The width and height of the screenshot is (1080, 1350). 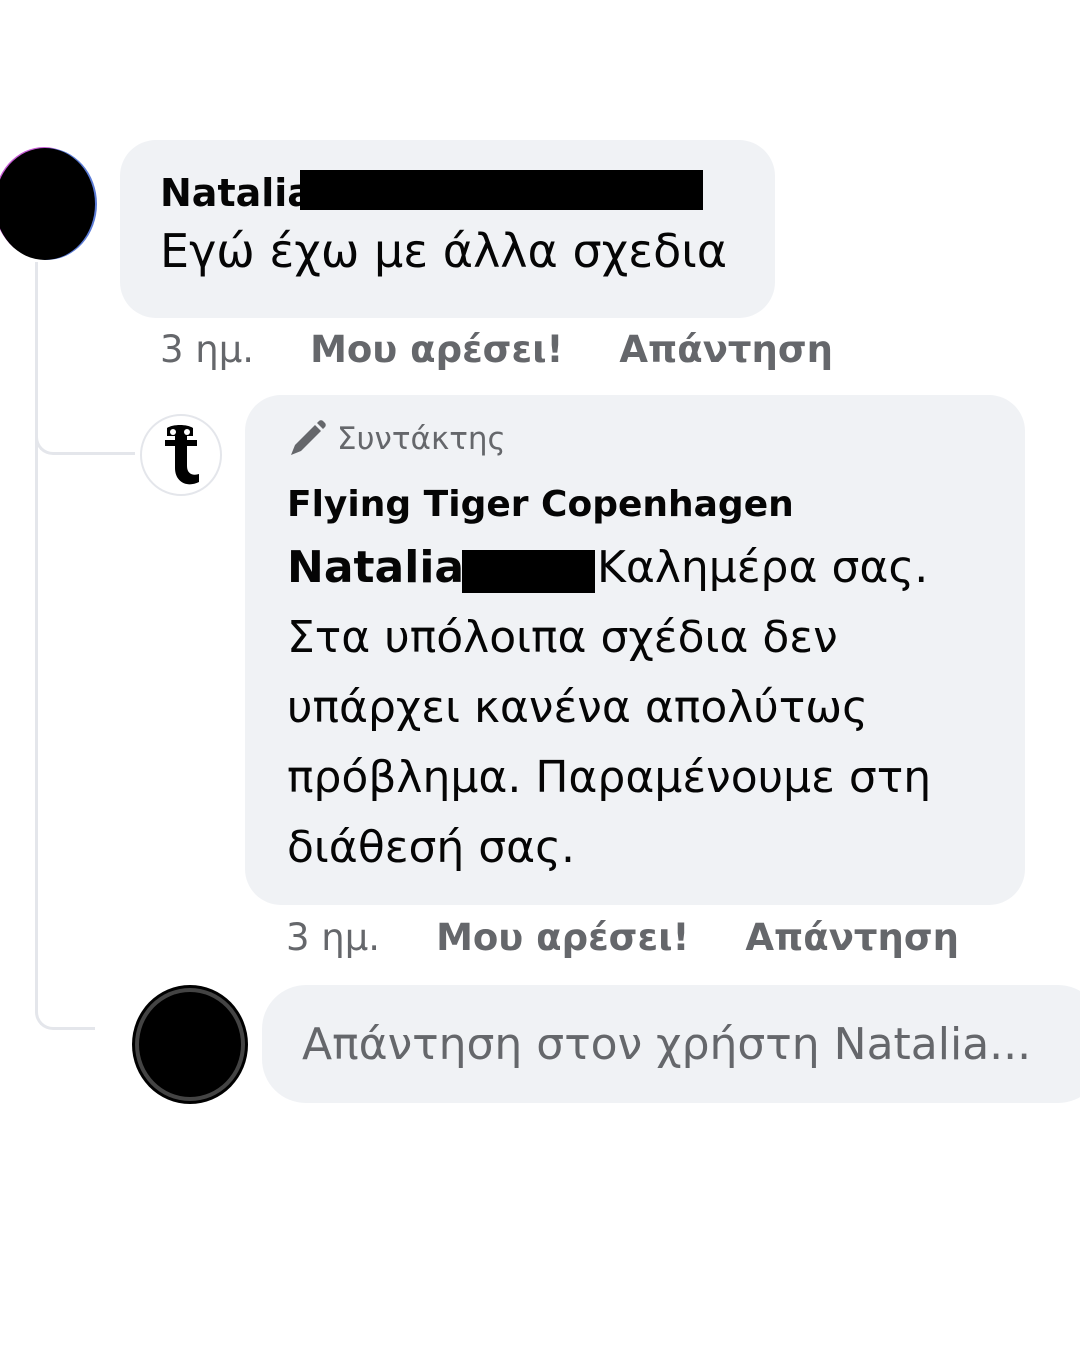 I want to click on reply-actions: 3 ημ. Μου αρέσει! Απάντηση, so click(x=650, y=937).